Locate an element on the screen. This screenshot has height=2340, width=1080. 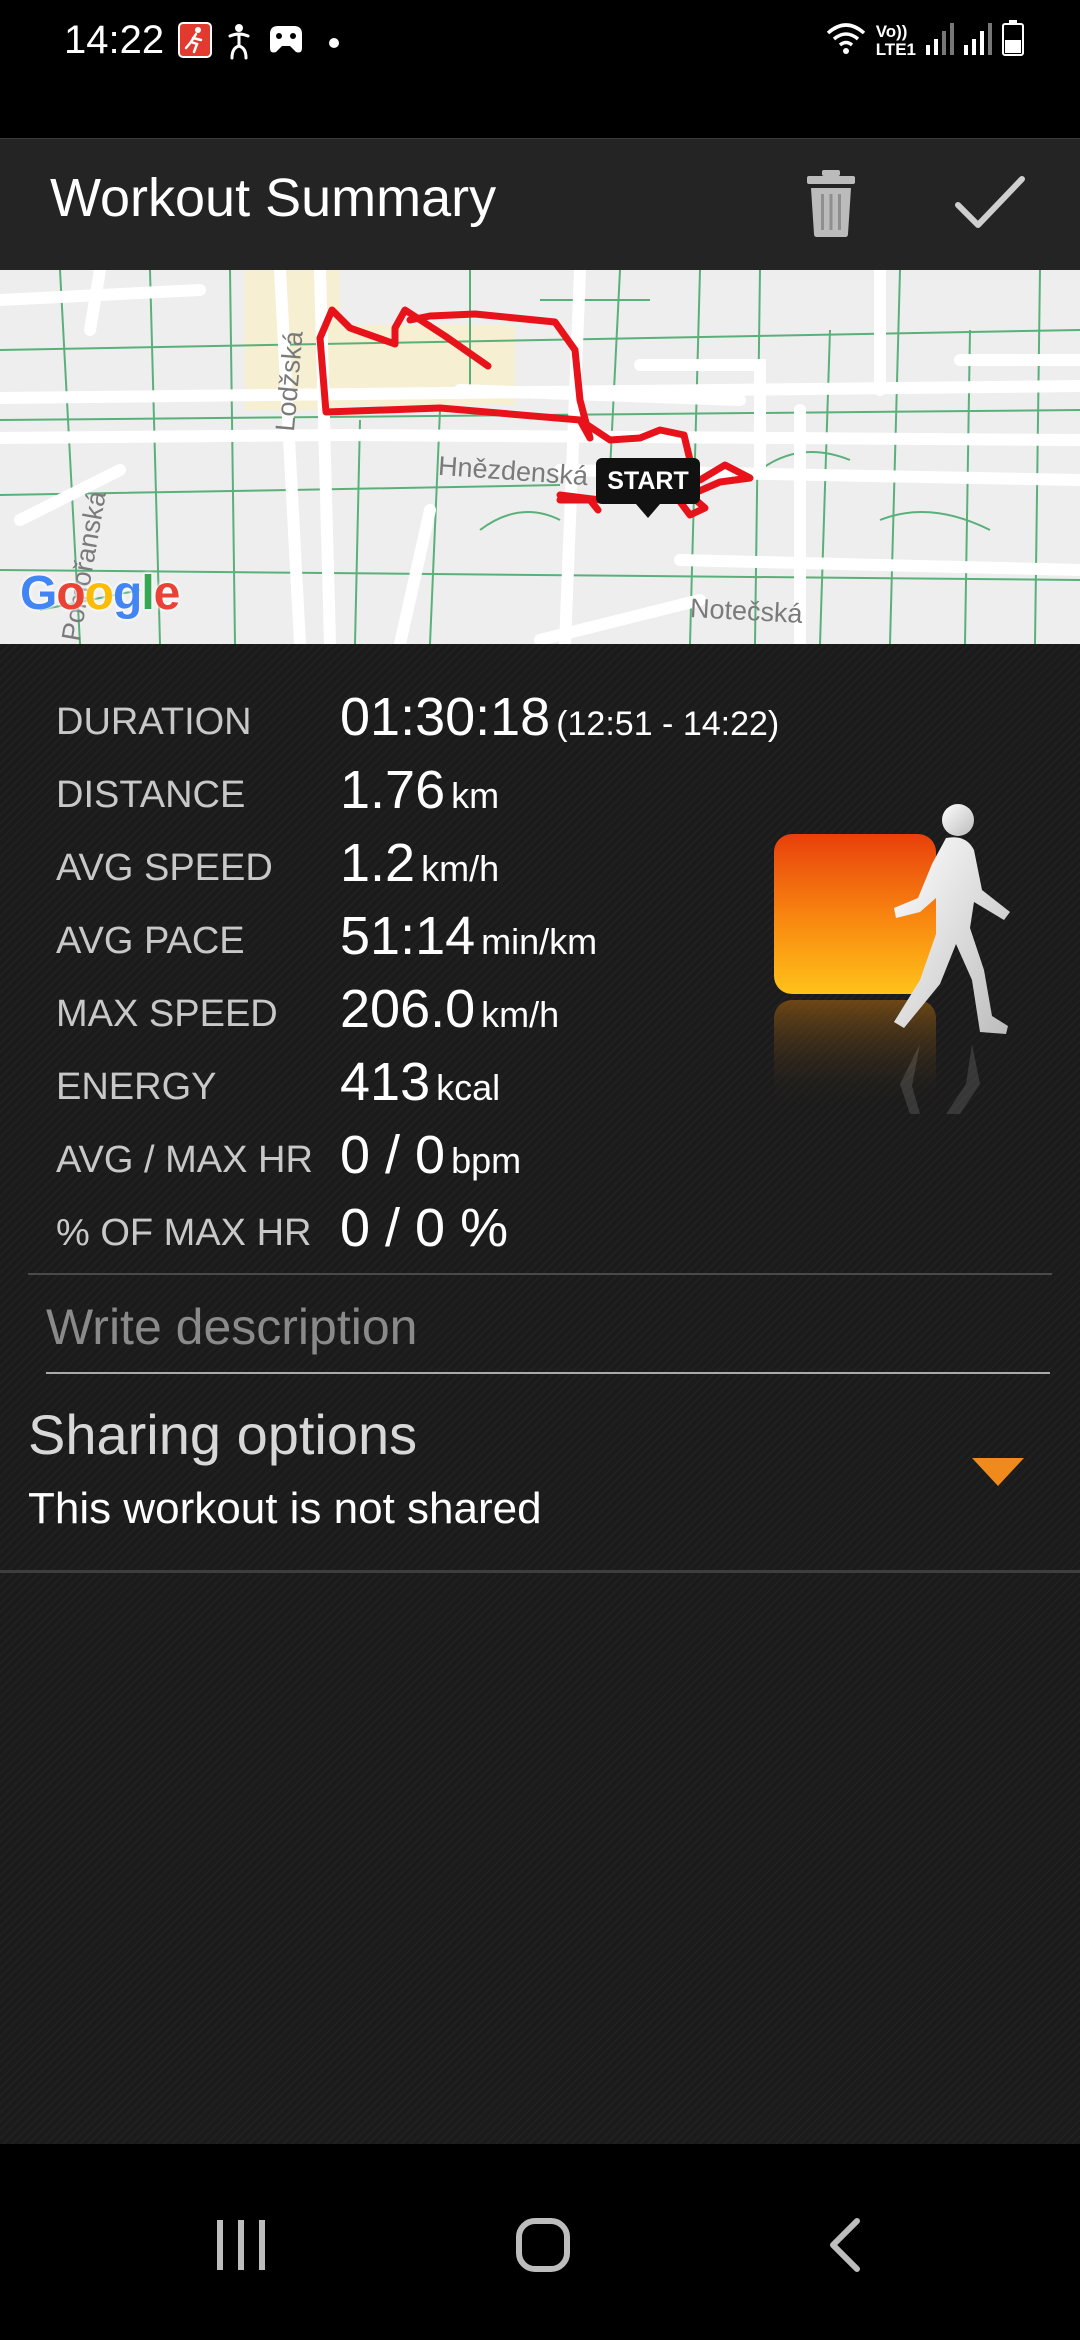
stat-label: ENERGY is located at coordinates (136, 1087).